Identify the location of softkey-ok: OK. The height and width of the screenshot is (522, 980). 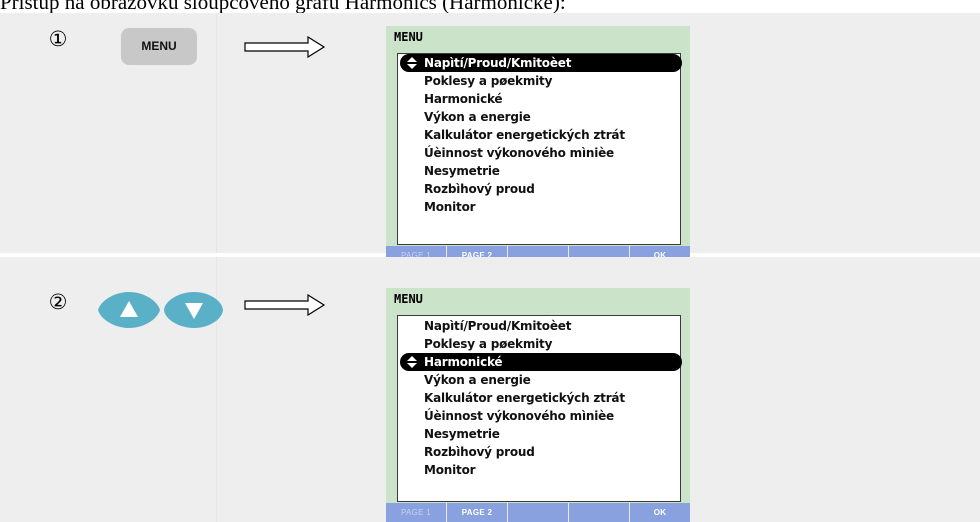
(660, 512).